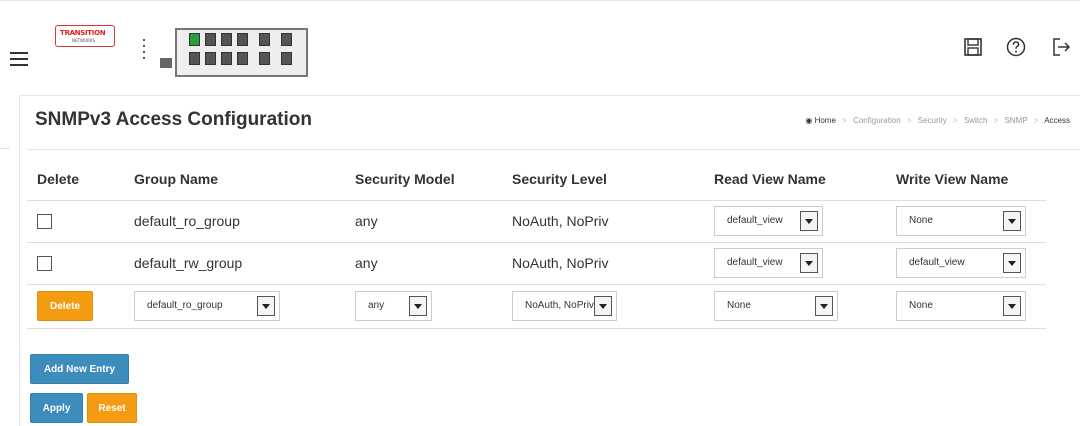 This screenshot has height=426, width=1080. I want to click on header-read-view-name: Read View Name, so click(795, 179).